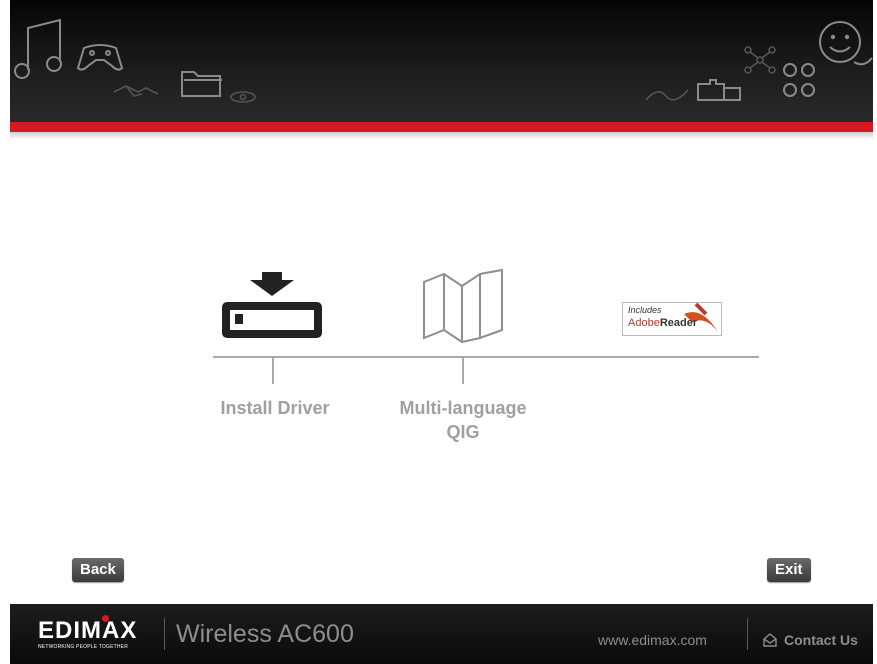 This screenshot has width=877, height=664. I want to click on smiley-icon, so click(846, 43).